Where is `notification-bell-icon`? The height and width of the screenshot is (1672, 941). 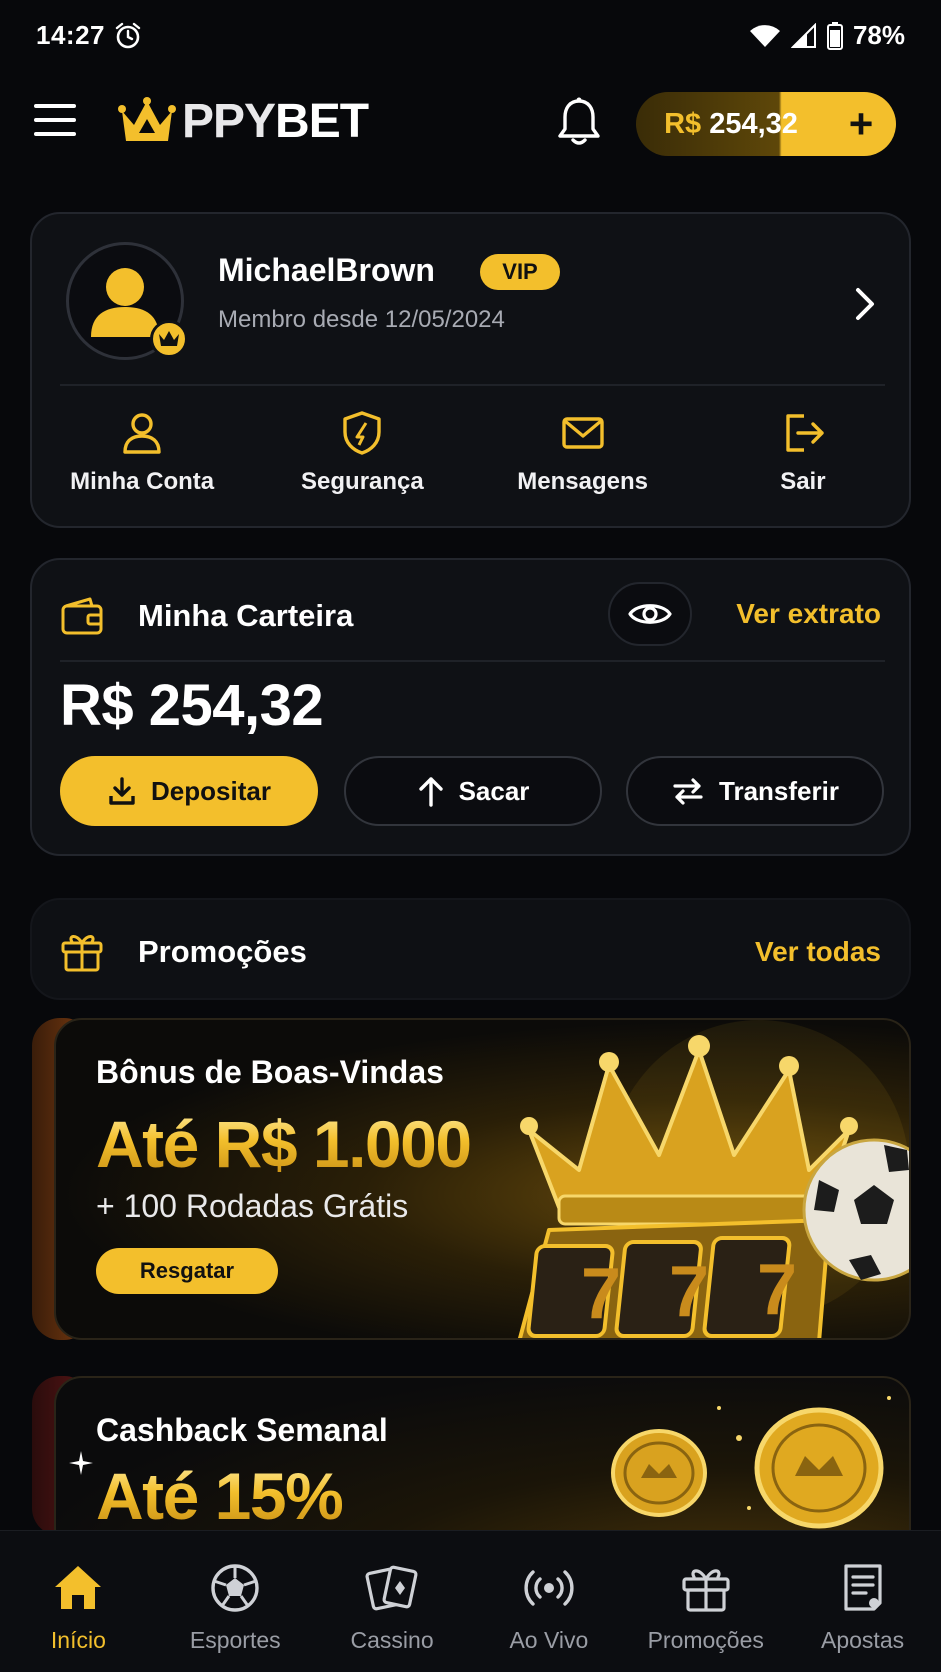
notification-bell-icon is located at coordinates (579, 122).